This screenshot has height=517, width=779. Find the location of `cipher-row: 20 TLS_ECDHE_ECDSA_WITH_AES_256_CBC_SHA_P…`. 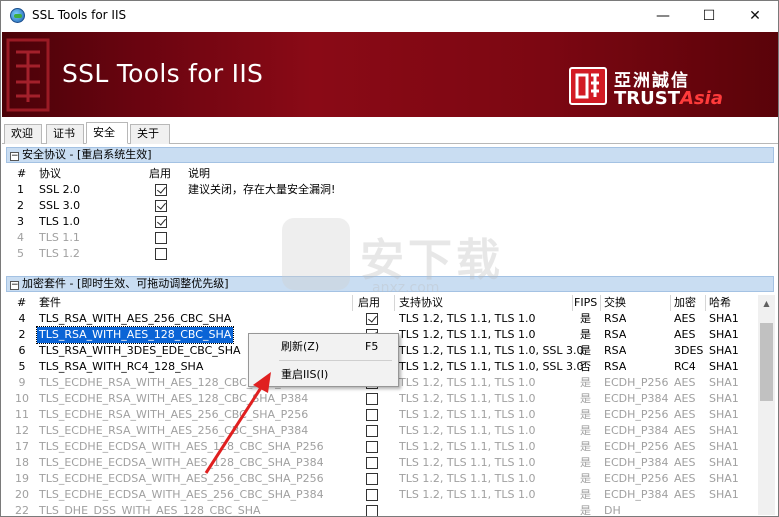

cipher-row: 20 TLS_ECDHE_ECDSA_WITH_AES_256_CBC_SHA_P… is located at coordinates (390, 495).